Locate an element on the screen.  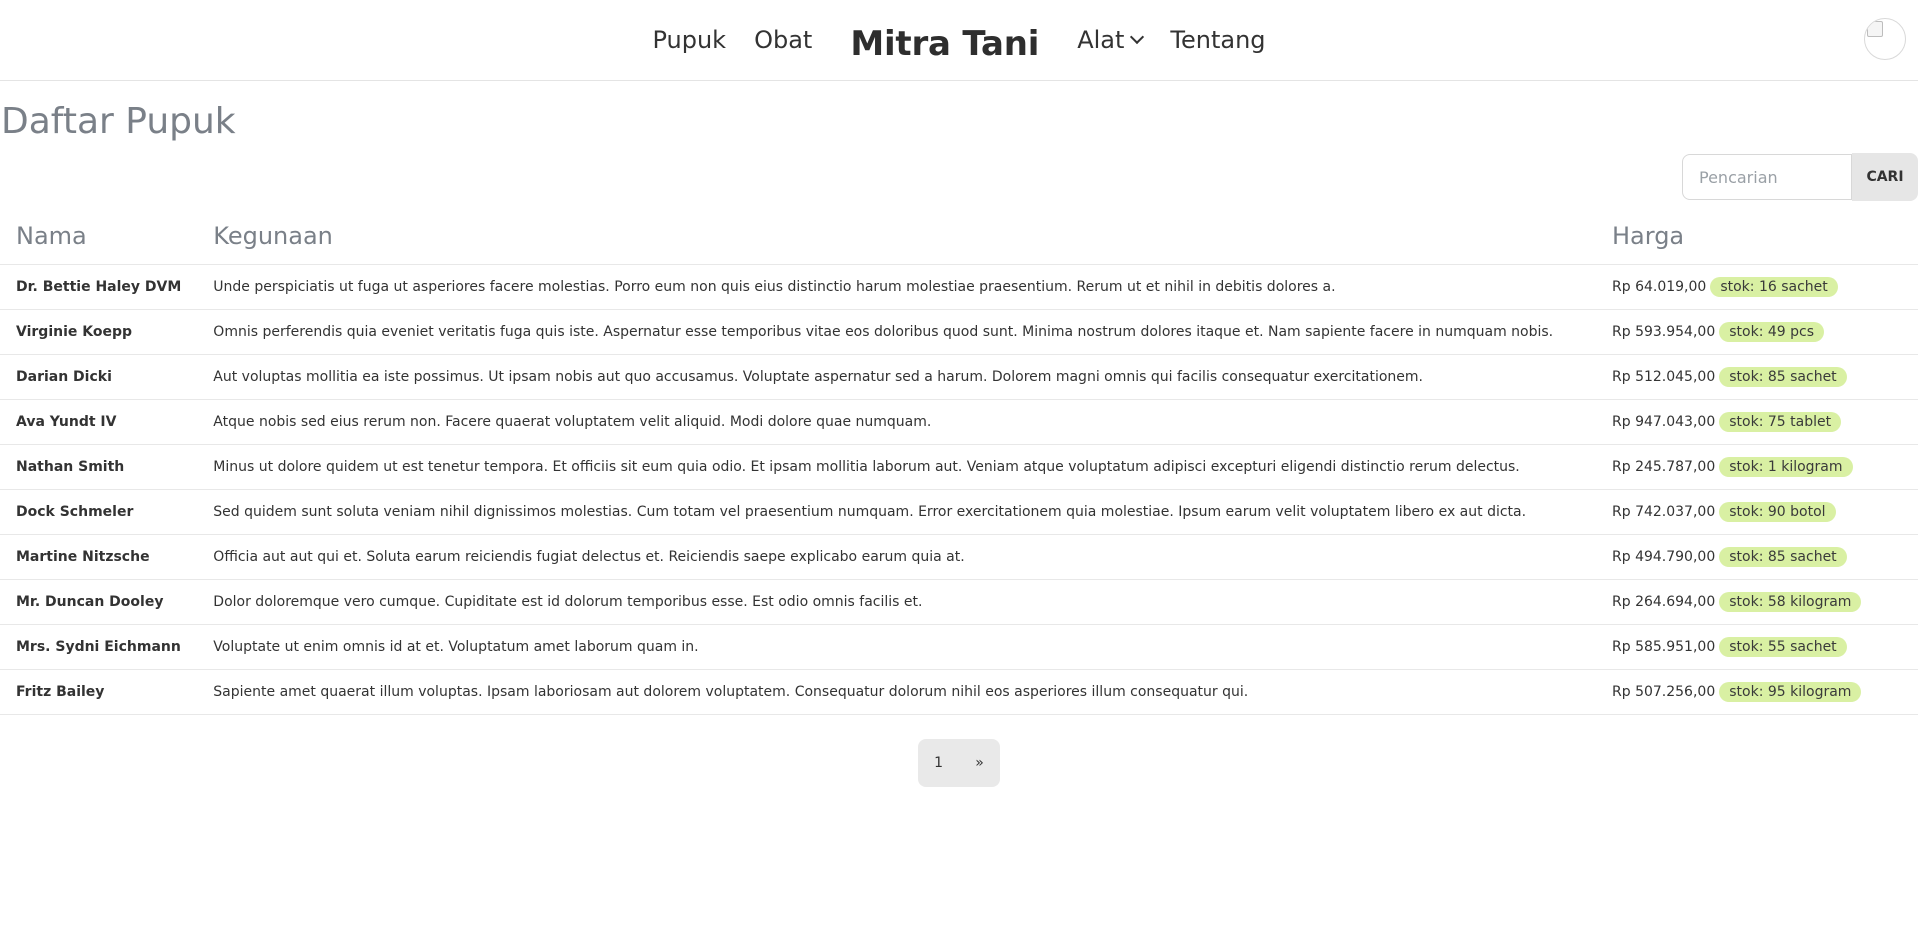
row-price: Rp 245.787,00 is located at coordinates (1664, 467).